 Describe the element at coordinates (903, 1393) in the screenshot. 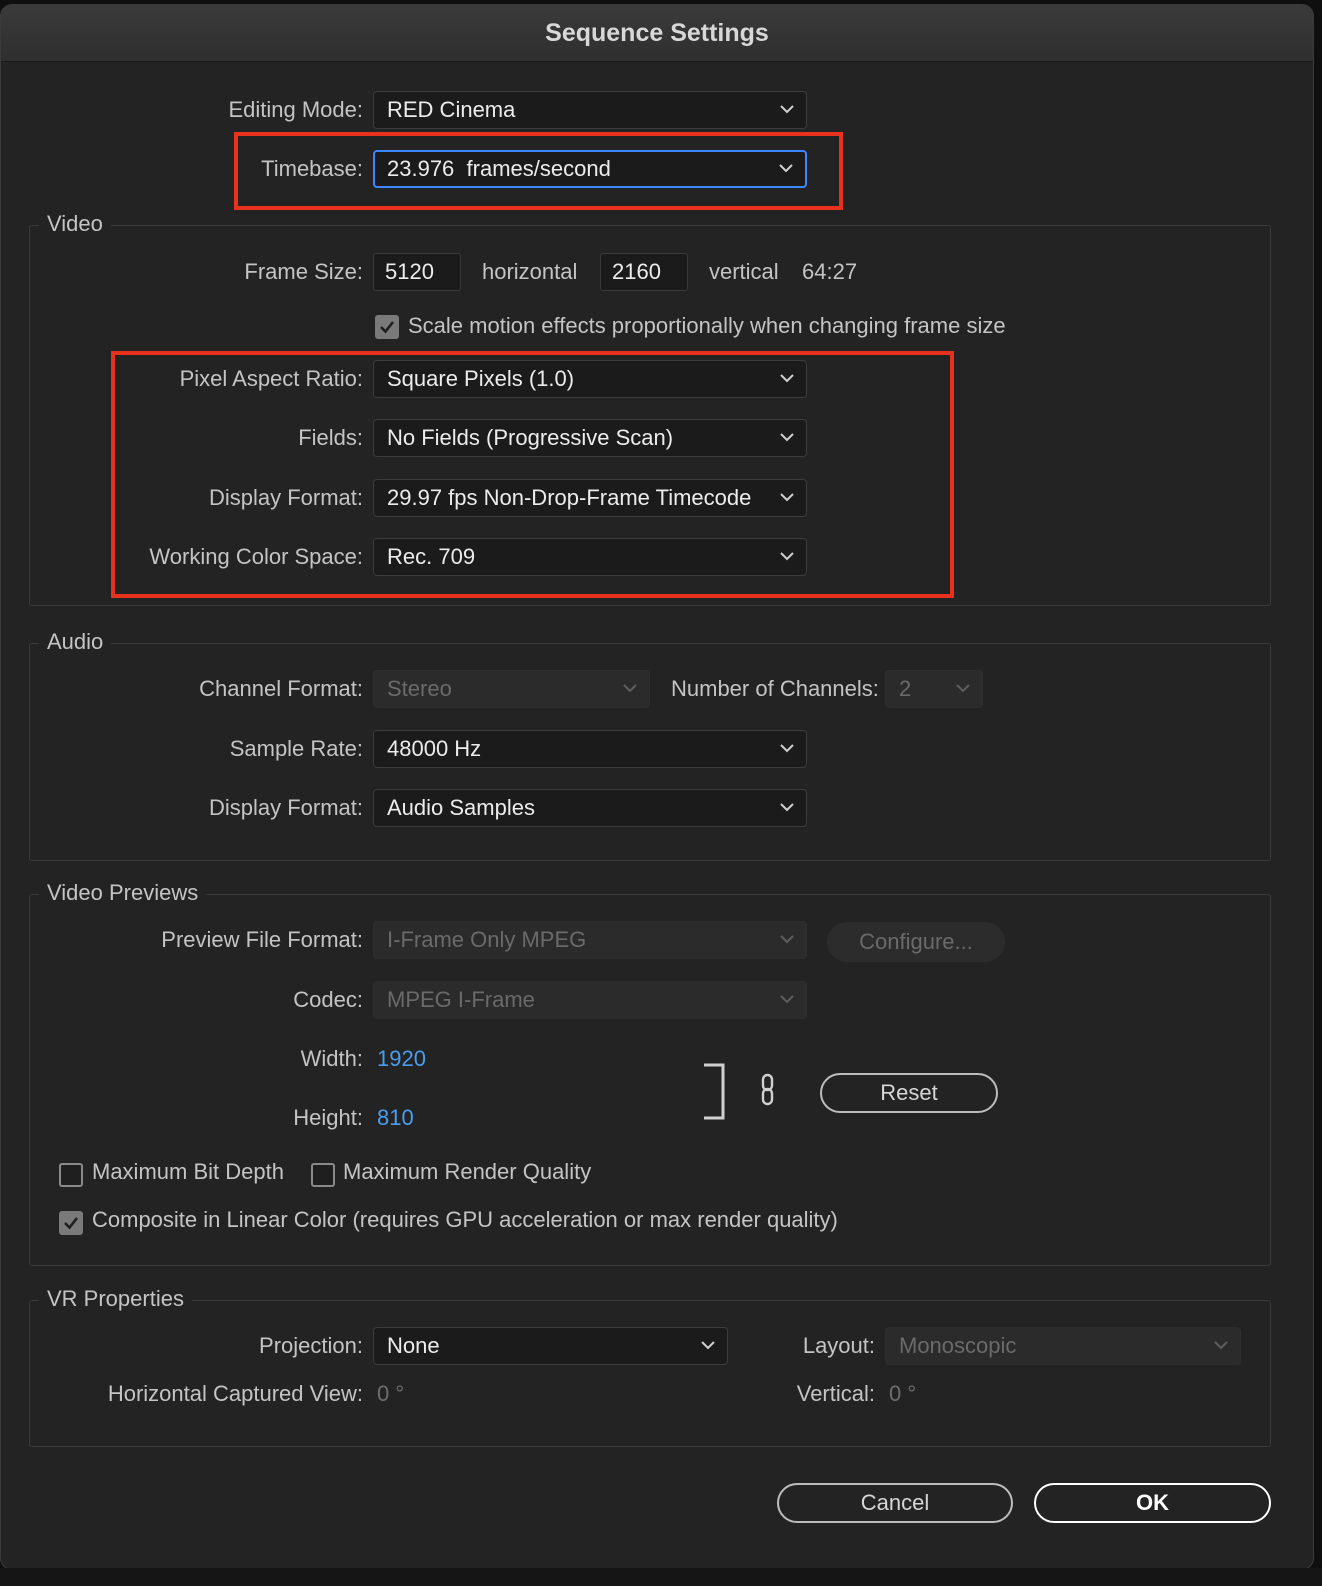

I see `vr-vertical-value: 0 °` at that location.